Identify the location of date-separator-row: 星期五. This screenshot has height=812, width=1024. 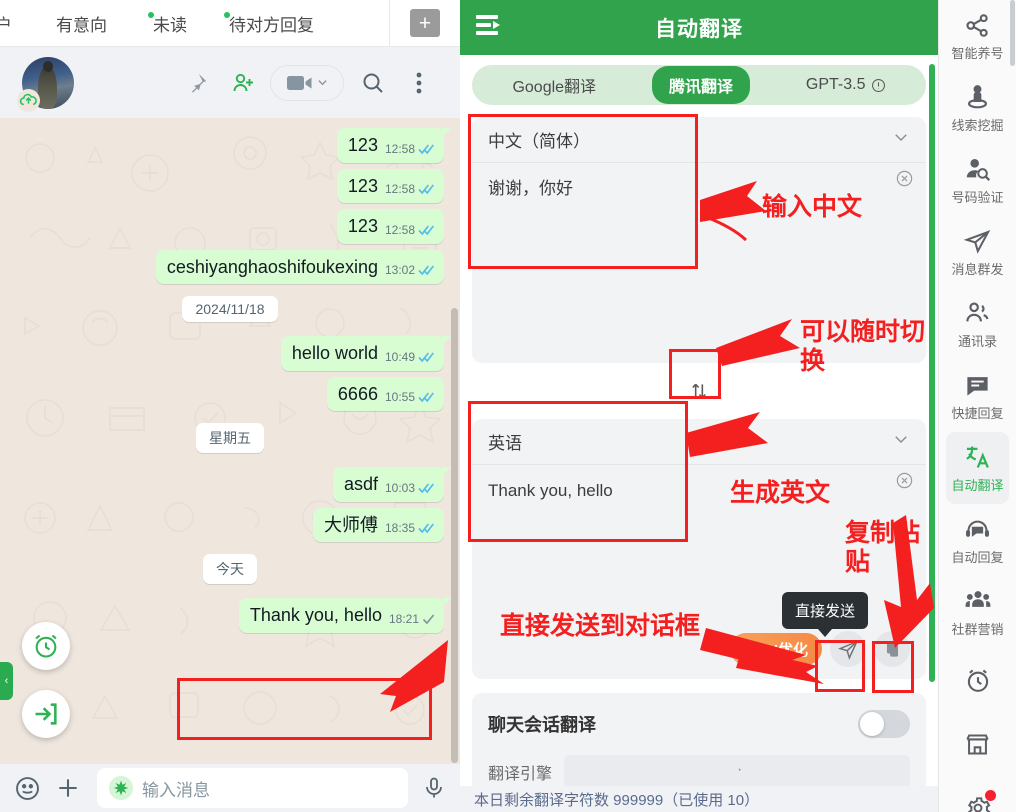
(230, 438).